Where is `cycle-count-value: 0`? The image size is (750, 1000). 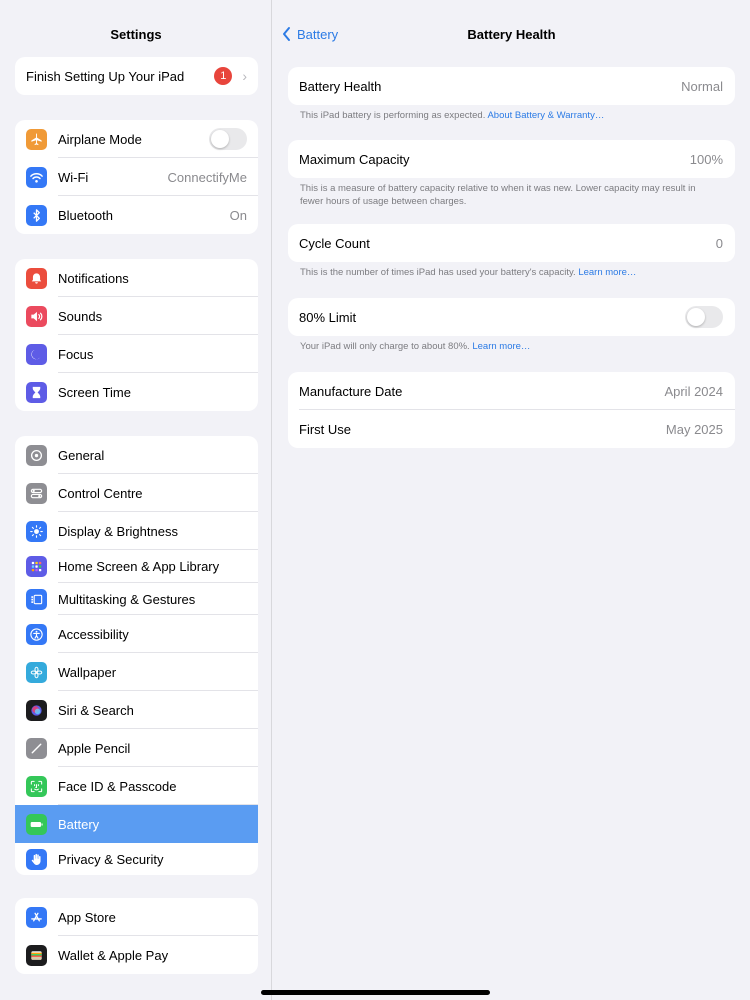 cycle-count-value: 0 is located at coordinates (719, 243).